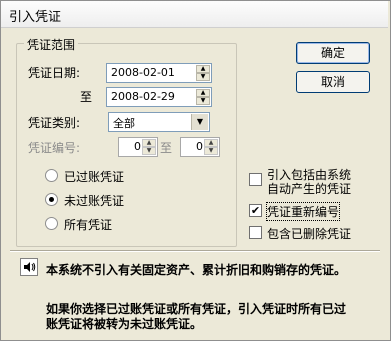 Image resolution: width=391 pixels, height=341 pixels. Describe the element at coordinates (51, 44) in the screenshot. I see `voucher-range-legend: 凭证范围` at that location.